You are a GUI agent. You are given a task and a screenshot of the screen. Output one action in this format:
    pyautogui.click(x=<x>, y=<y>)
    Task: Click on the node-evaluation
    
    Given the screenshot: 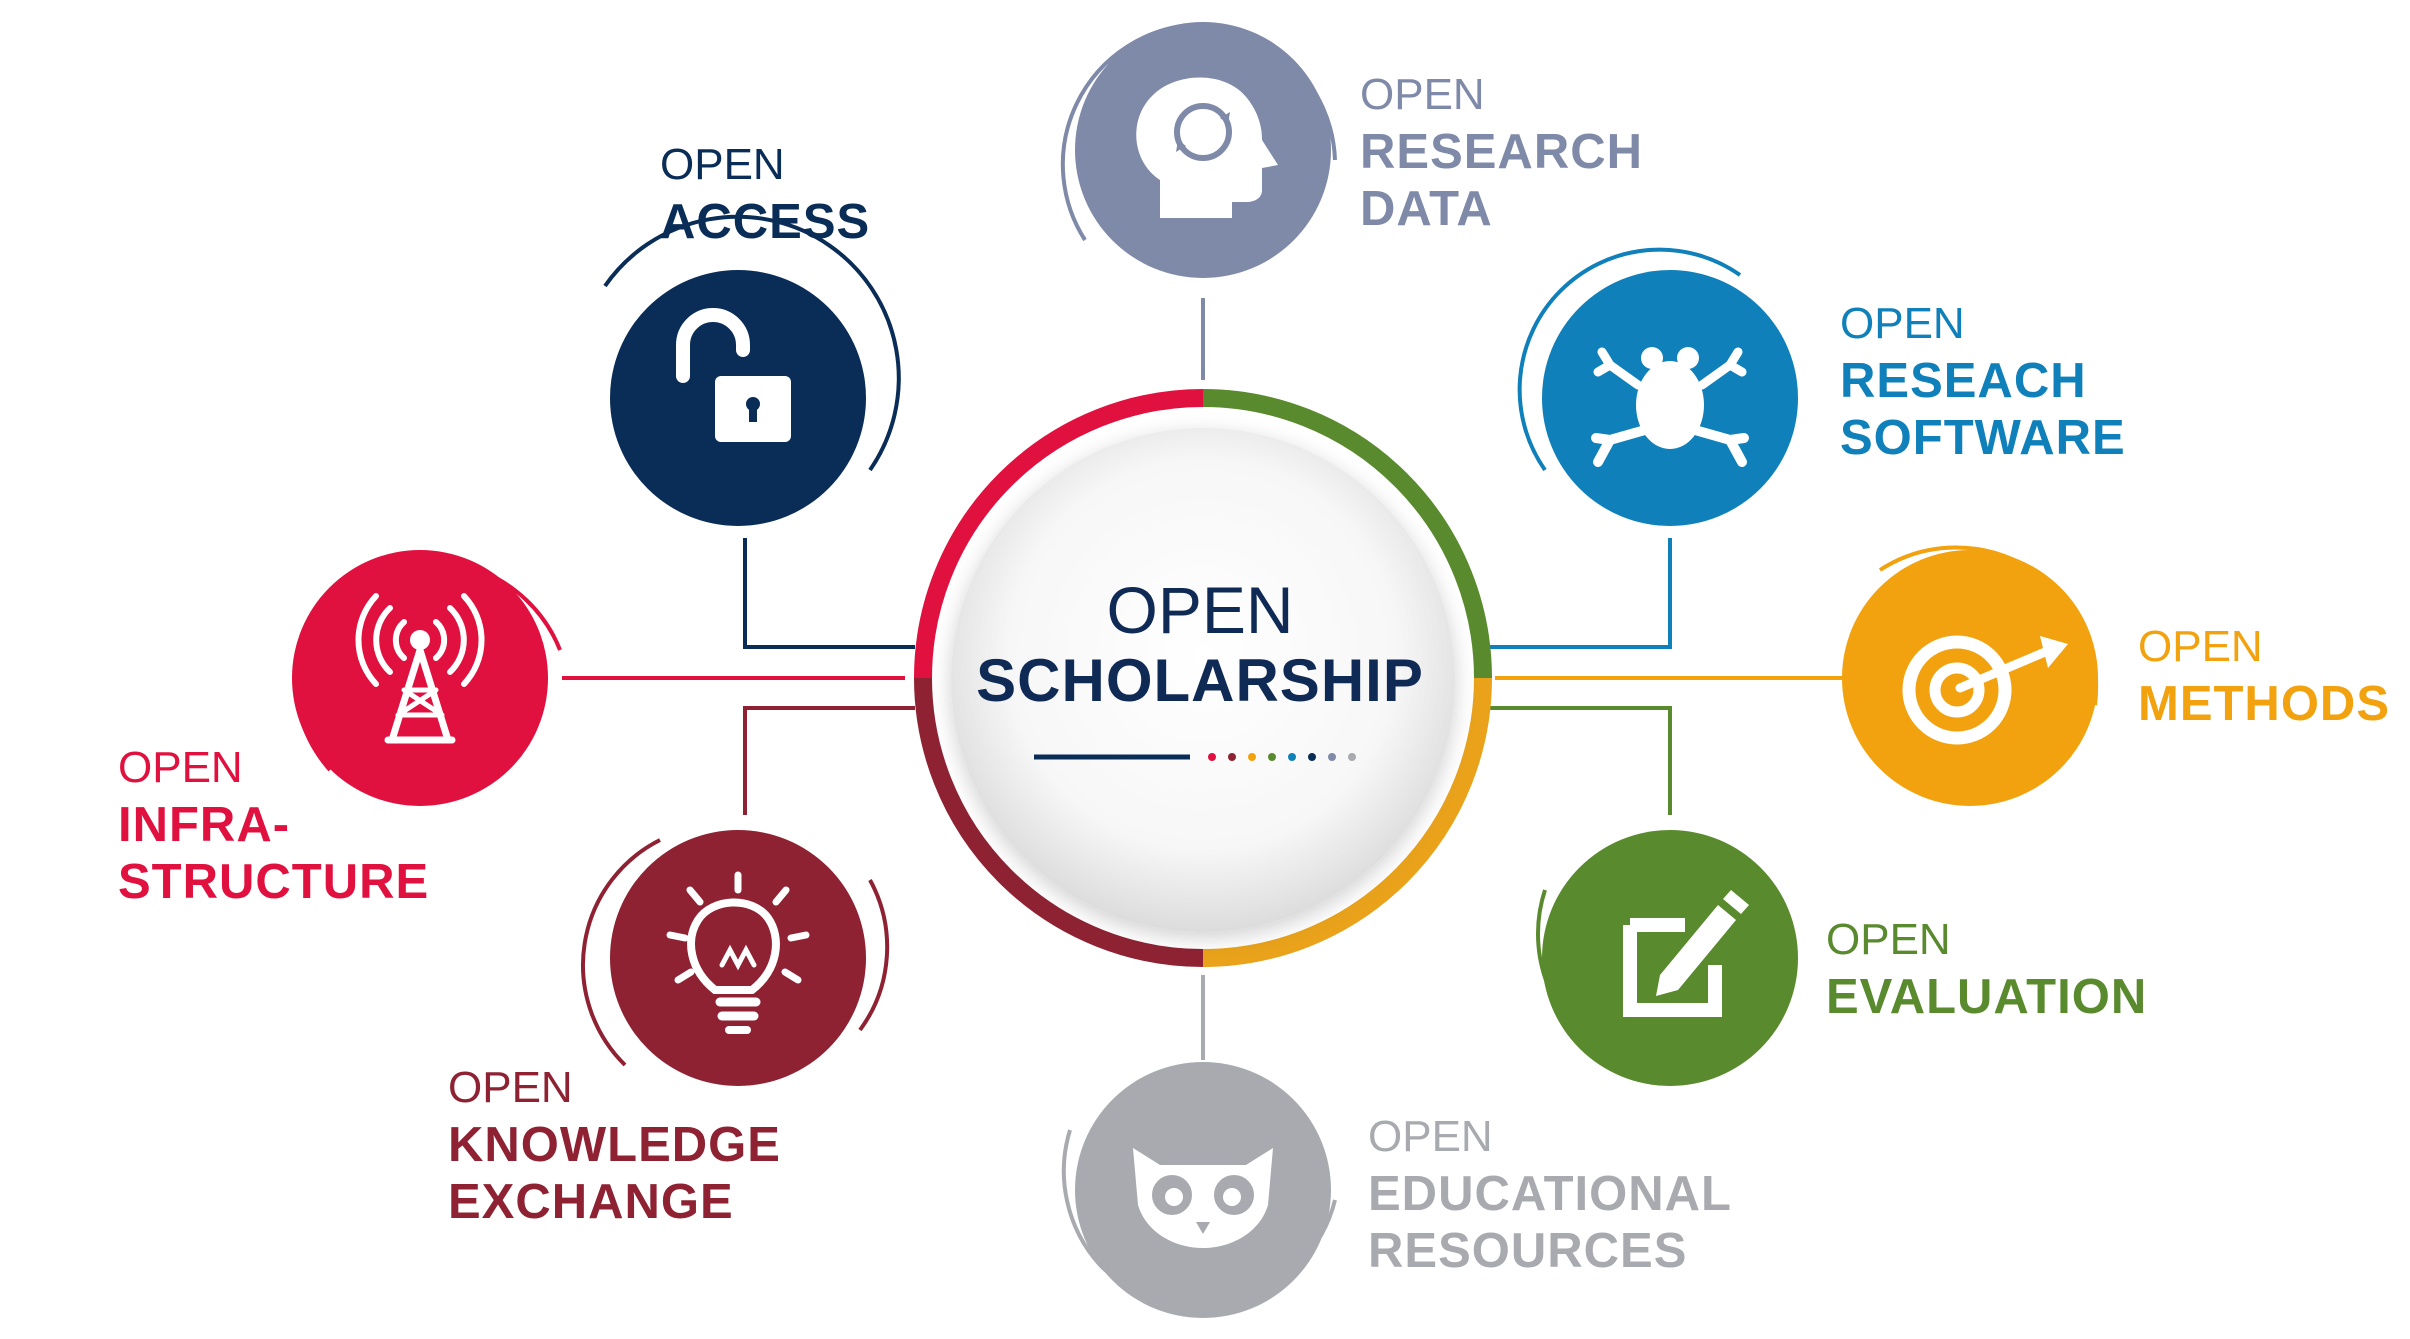 What is the action you would take?
    pyautogui.click(x=1667, y=958)
    